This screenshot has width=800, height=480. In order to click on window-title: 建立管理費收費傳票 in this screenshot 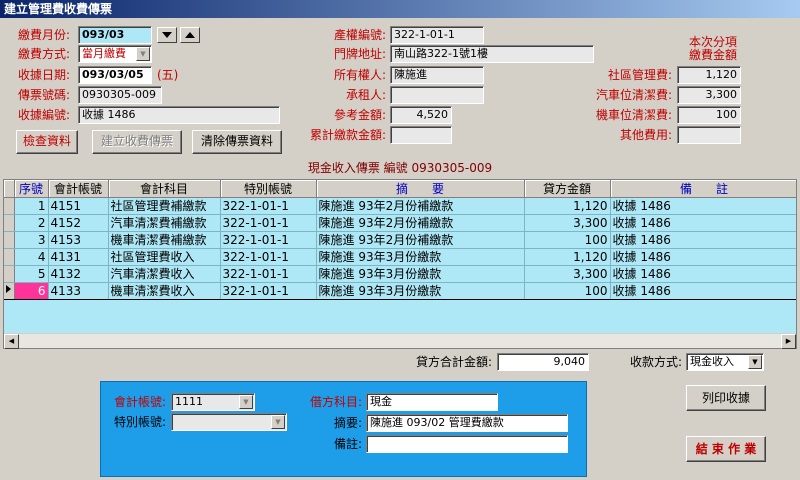, I will do `click(400, 9)`.